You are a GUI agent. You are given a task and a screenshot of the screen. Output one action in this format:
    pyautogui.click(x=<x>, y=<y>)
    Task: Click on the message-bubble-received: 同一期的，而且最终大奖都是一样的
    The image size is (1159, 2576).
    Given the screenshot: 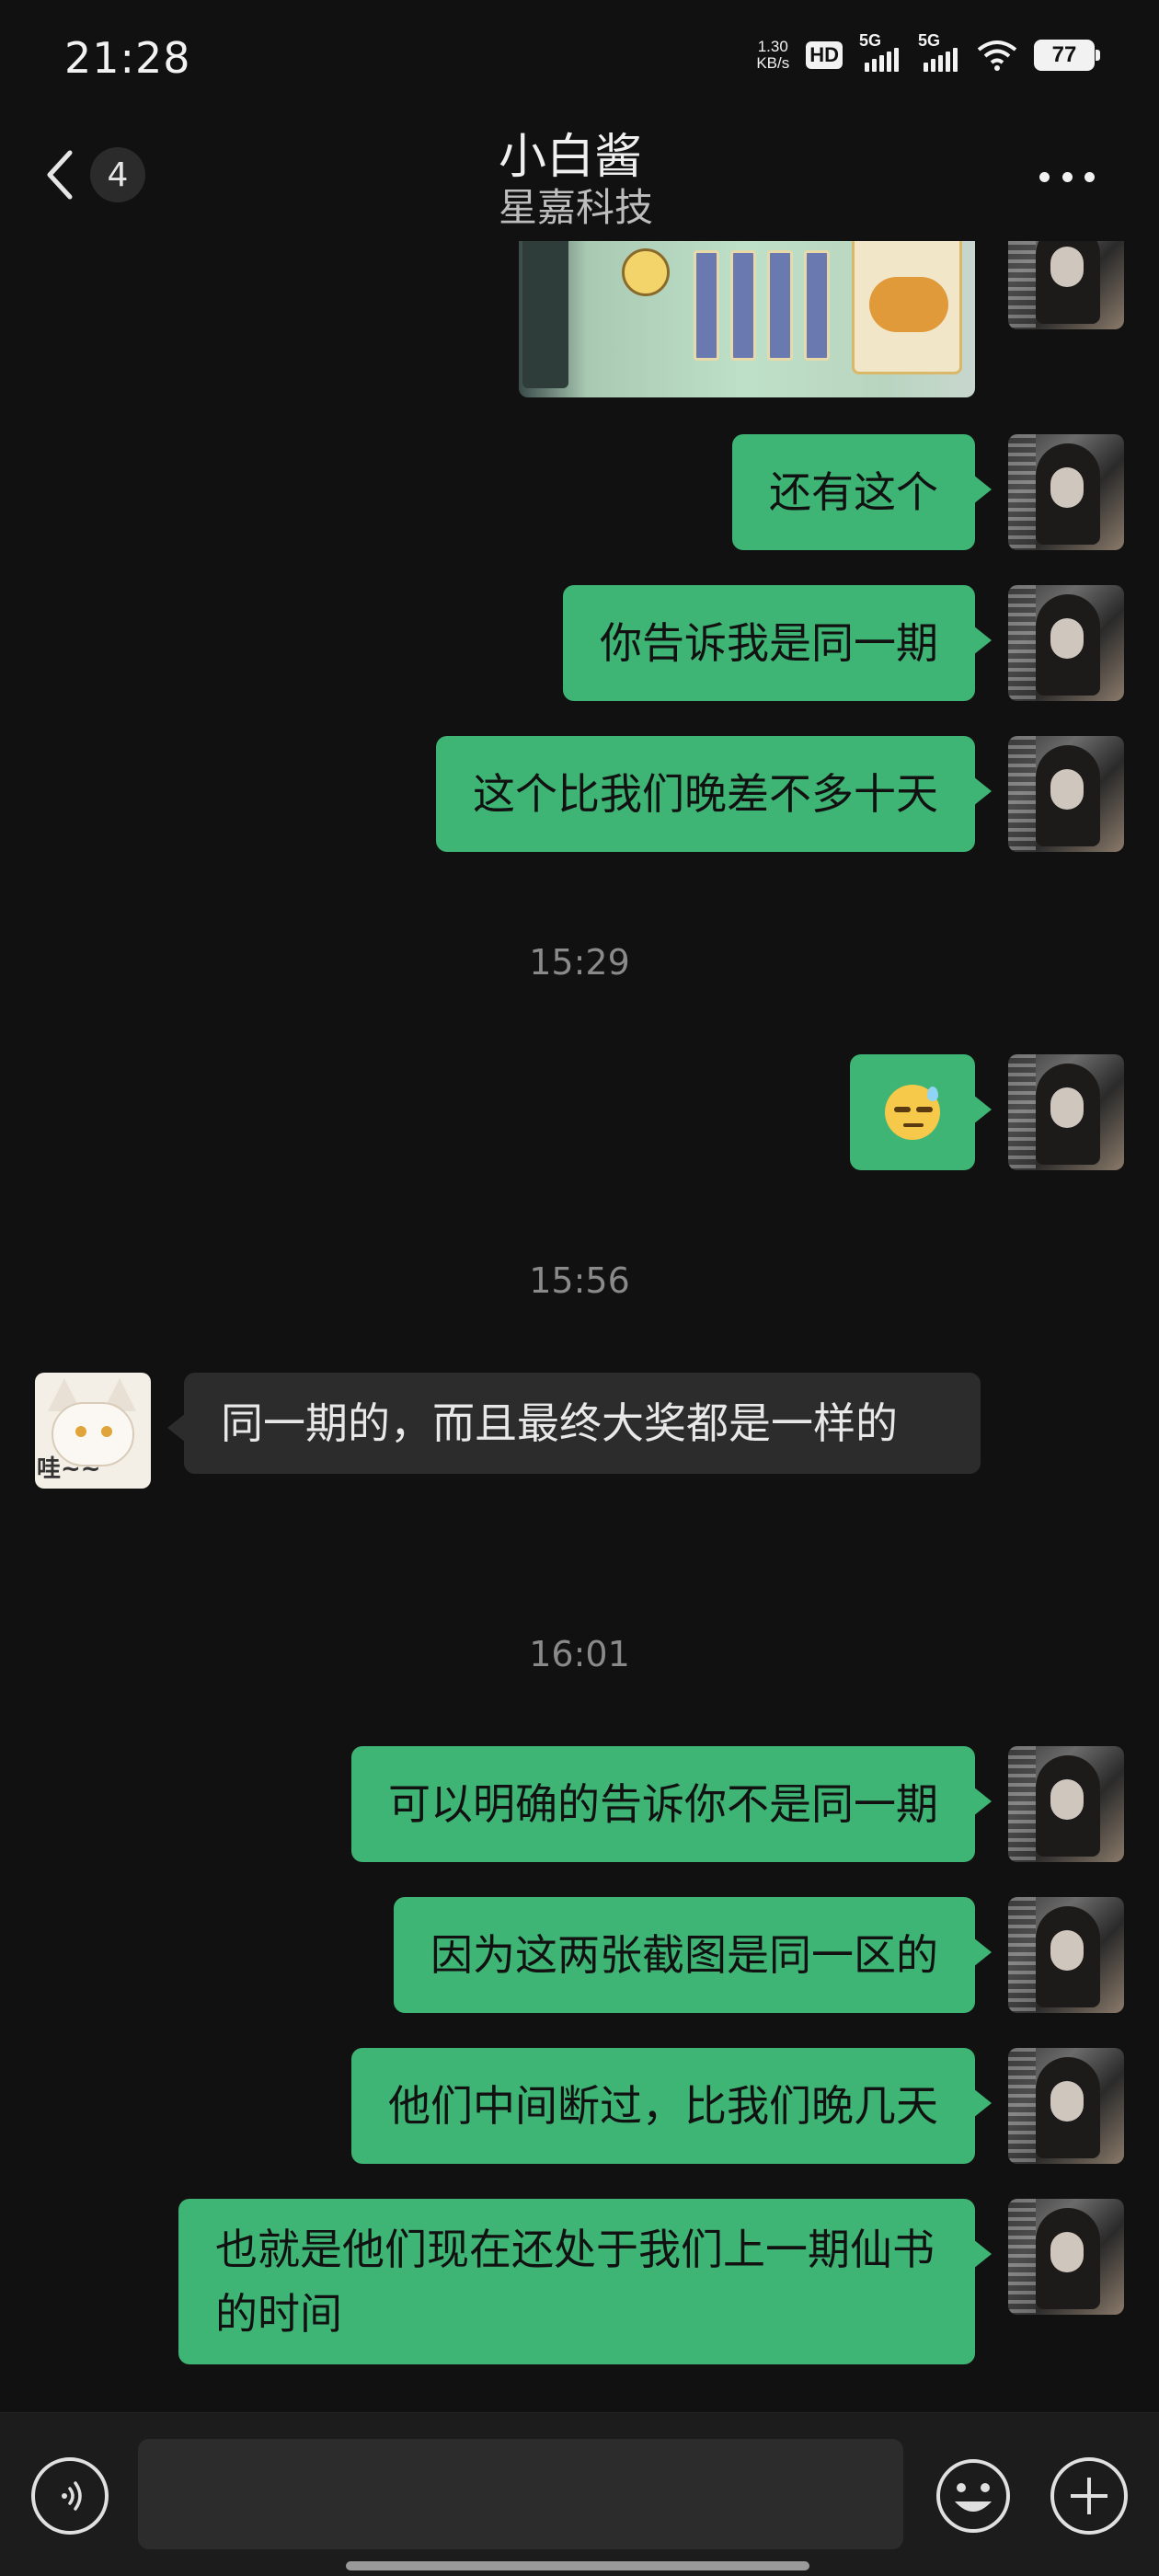 What is the action you would take?
    pyautogui.click(x=574, y=1423)
    